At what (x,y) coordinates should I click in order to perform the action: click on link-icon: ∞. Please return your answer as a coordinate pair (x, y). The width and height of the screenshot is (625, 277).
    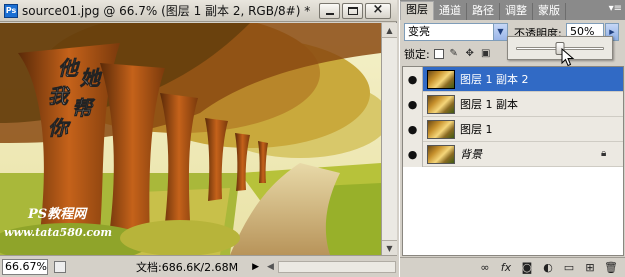
    Looking at the image, I should click on (485, 268).